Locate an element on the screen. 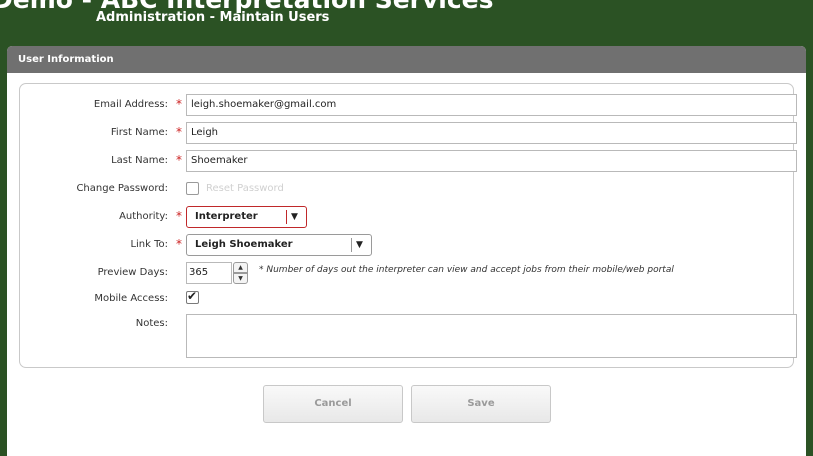  authority-required-marker: * is located at coordinates (179, 216).